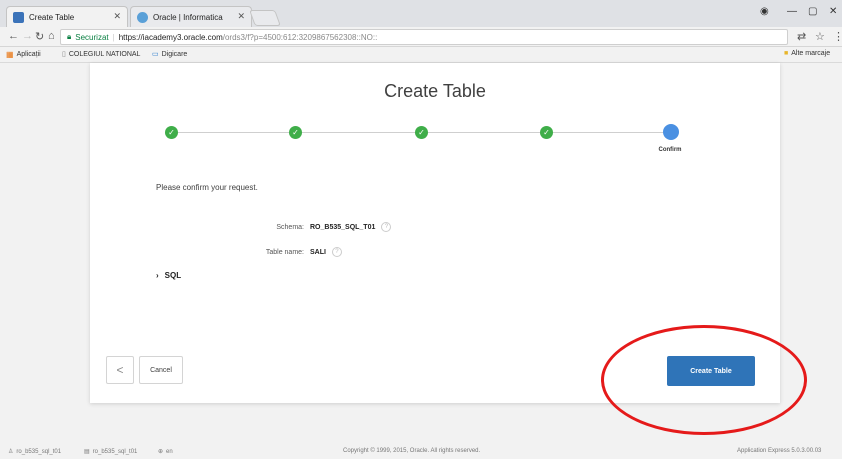 This screenshot has width=842, height=459. I want to click on security-label: Securizat, so click(92, 37).